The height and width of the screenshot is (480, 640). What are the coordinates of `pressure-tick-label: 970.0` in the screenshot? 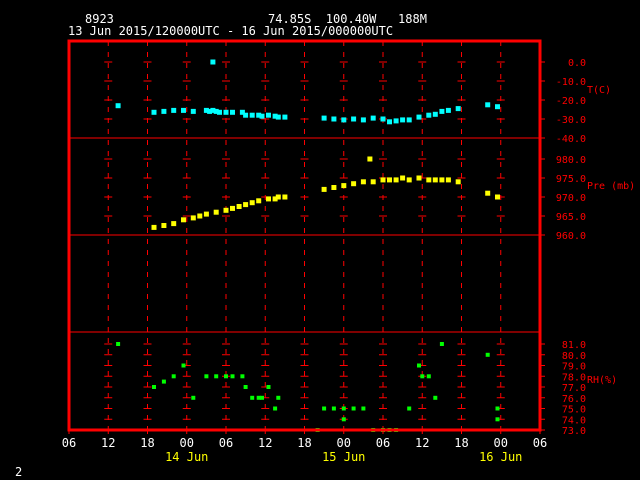 It's located at (571, 198).